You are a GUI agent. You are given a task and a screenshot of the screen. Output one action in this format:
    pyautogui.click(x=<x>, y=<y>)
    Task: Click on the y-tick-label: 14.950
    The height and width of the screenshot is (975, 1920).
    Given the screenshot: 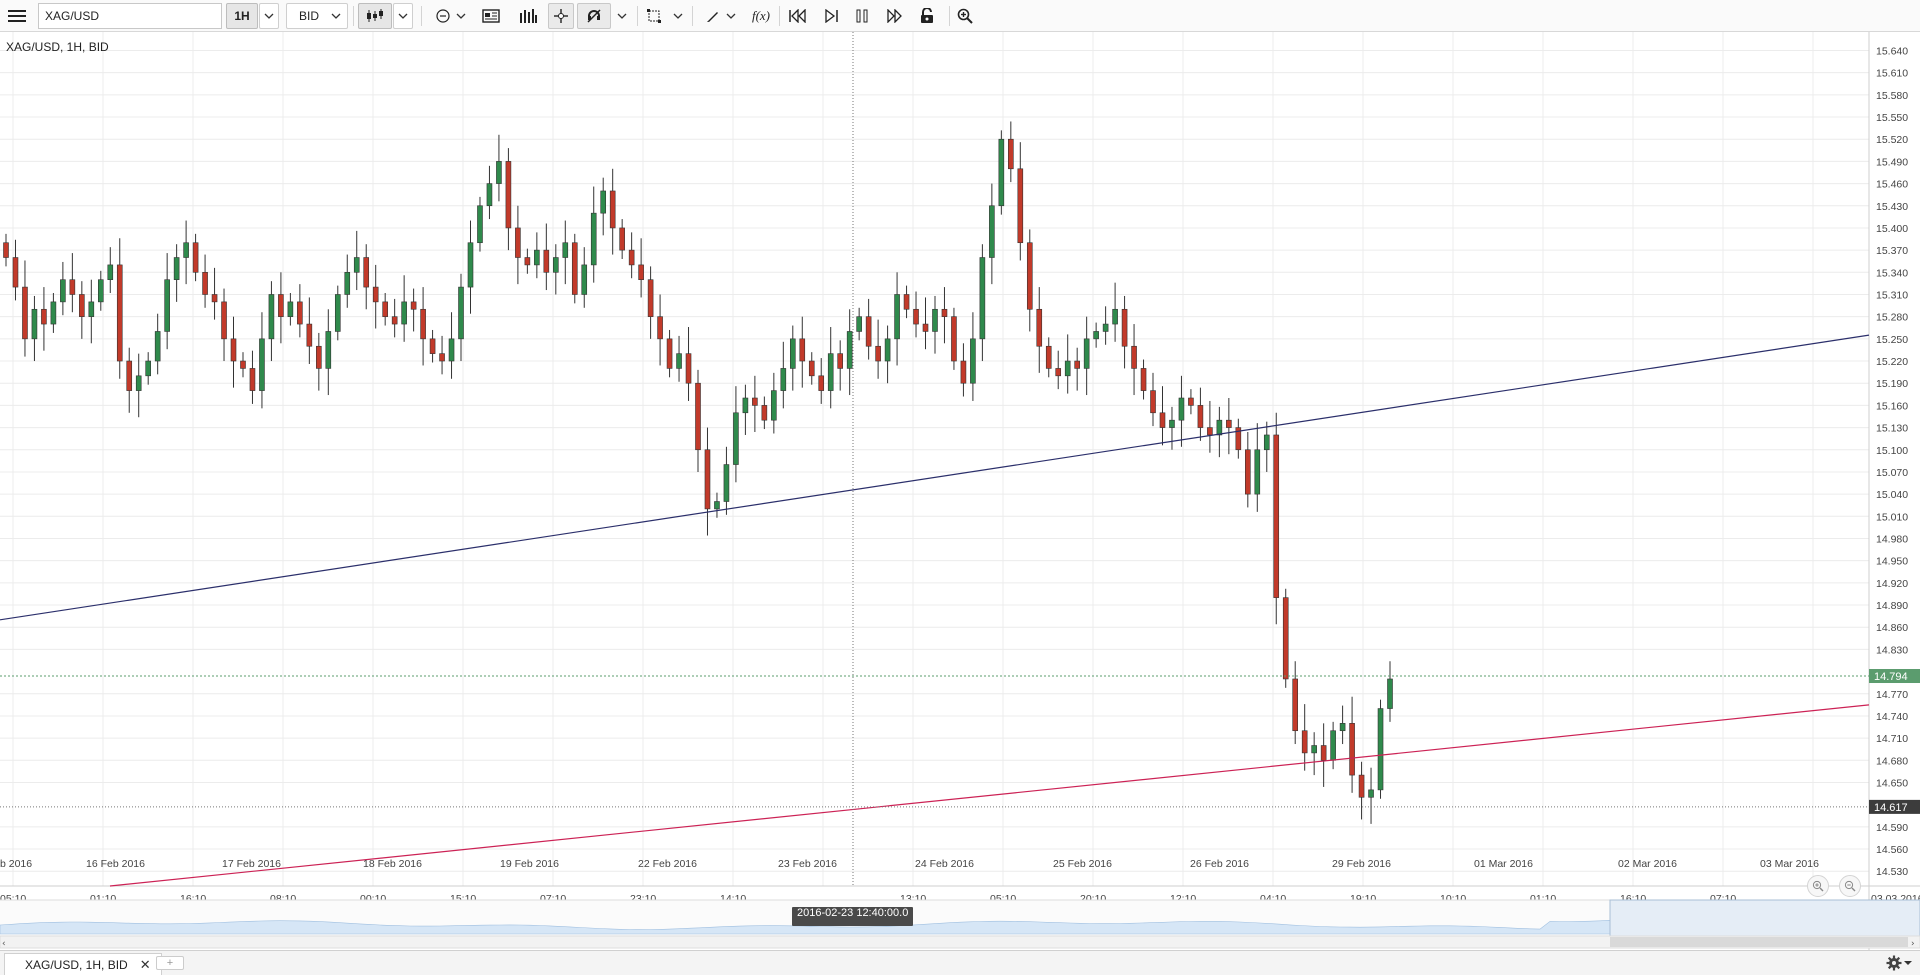 What is the action you would take?
    pyautogui.click(x=1892, y=562)
    